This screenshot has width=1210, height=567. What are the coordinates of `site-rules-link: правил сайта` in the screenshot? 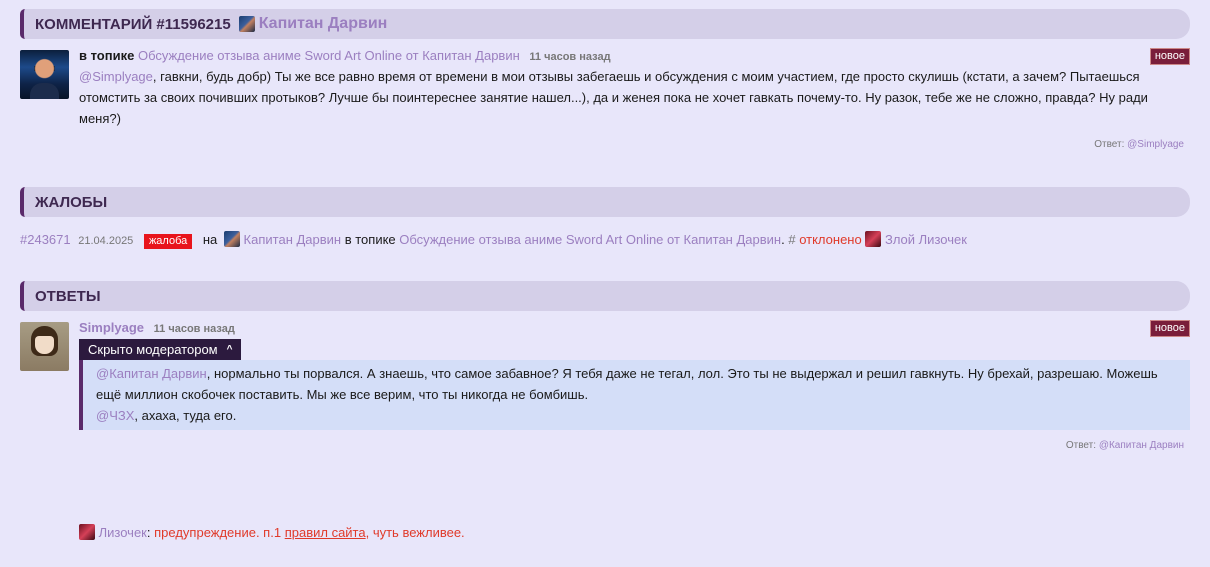 It's located at (325, 532).